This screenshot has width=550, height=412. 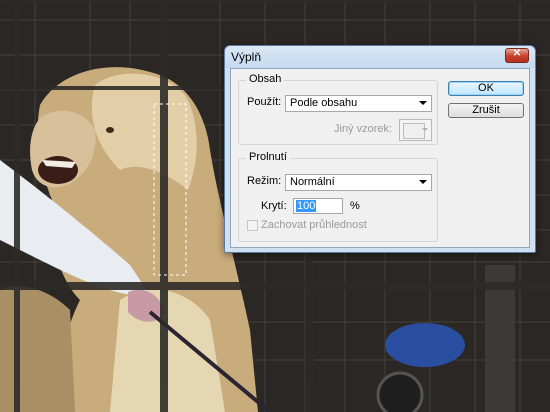 I want to click on blending-group-label: Prolnutí, so click(x=268, y=157).